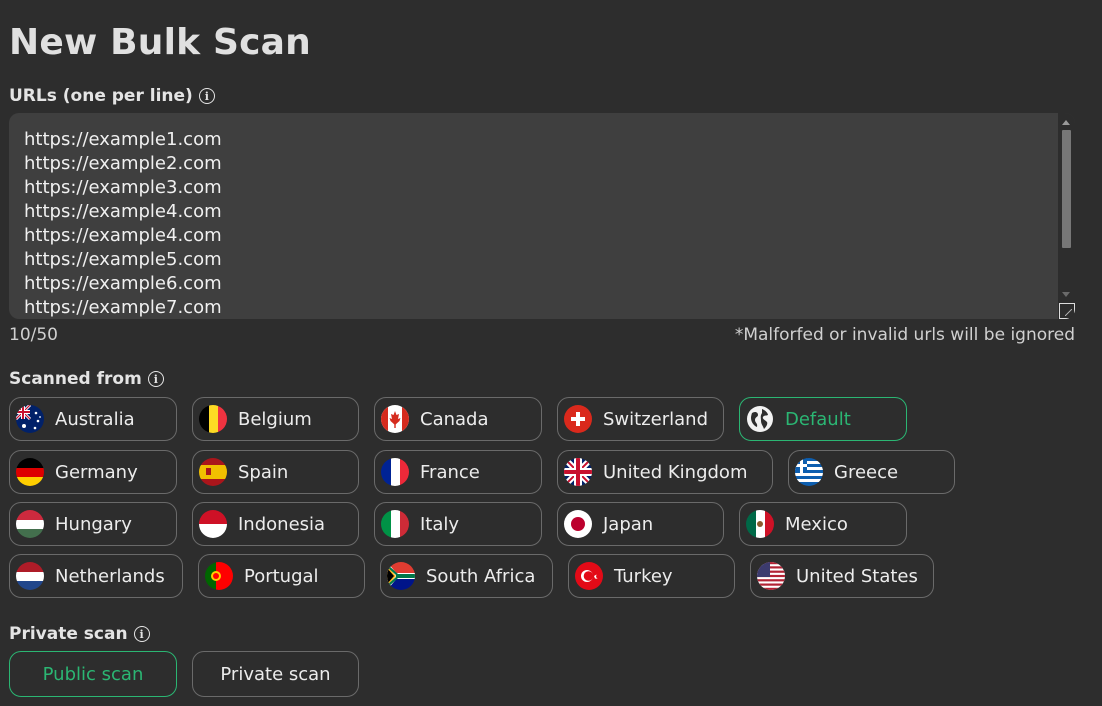 The width and height of the screenshot is (1102, 706). I want to click on country-chip-netherlands: Netherlands, so click(96, 576).